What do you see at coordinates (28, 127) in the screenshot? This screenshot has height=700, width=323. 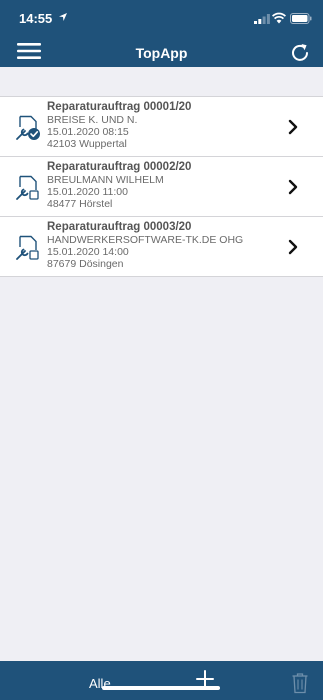 I see `repair-order-done-icon` at bounding box center [28, 127].